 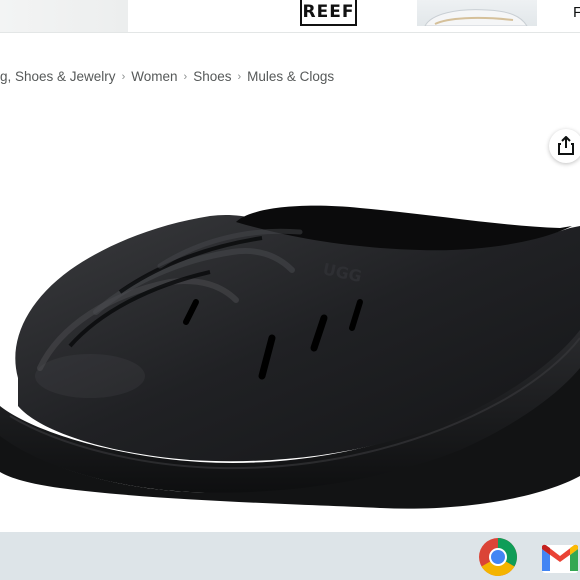 I want to click on breadcrumb-item-shoes: Shoes, so click(x=212, y=76).